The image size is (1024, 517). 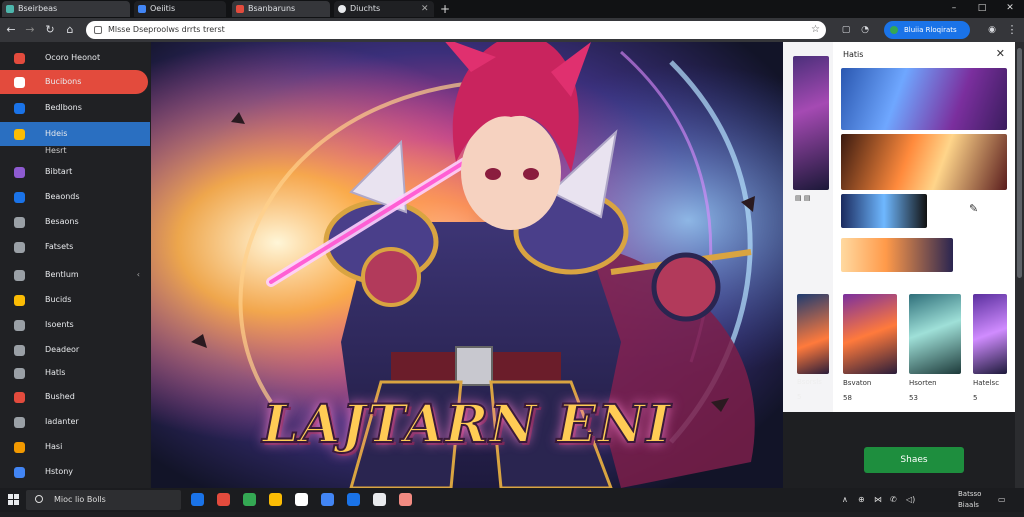 What do you see at coordinates (1000, 53) in the screenshot?
I see `close-icon: ✕` at bounding box center [1000, 53].